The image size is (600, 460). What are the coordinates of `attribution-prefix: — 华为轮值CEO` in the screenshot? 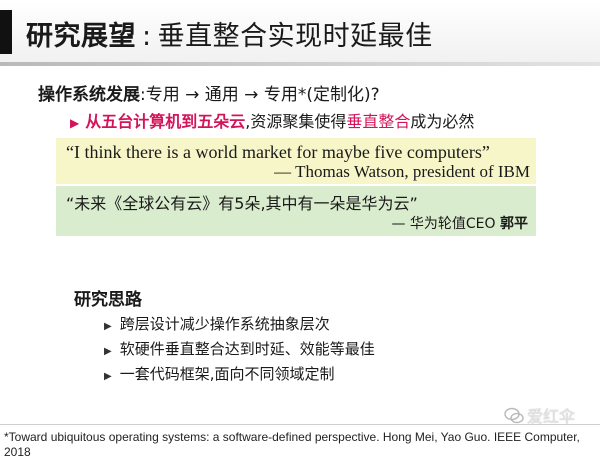 It's located at (443, 224).